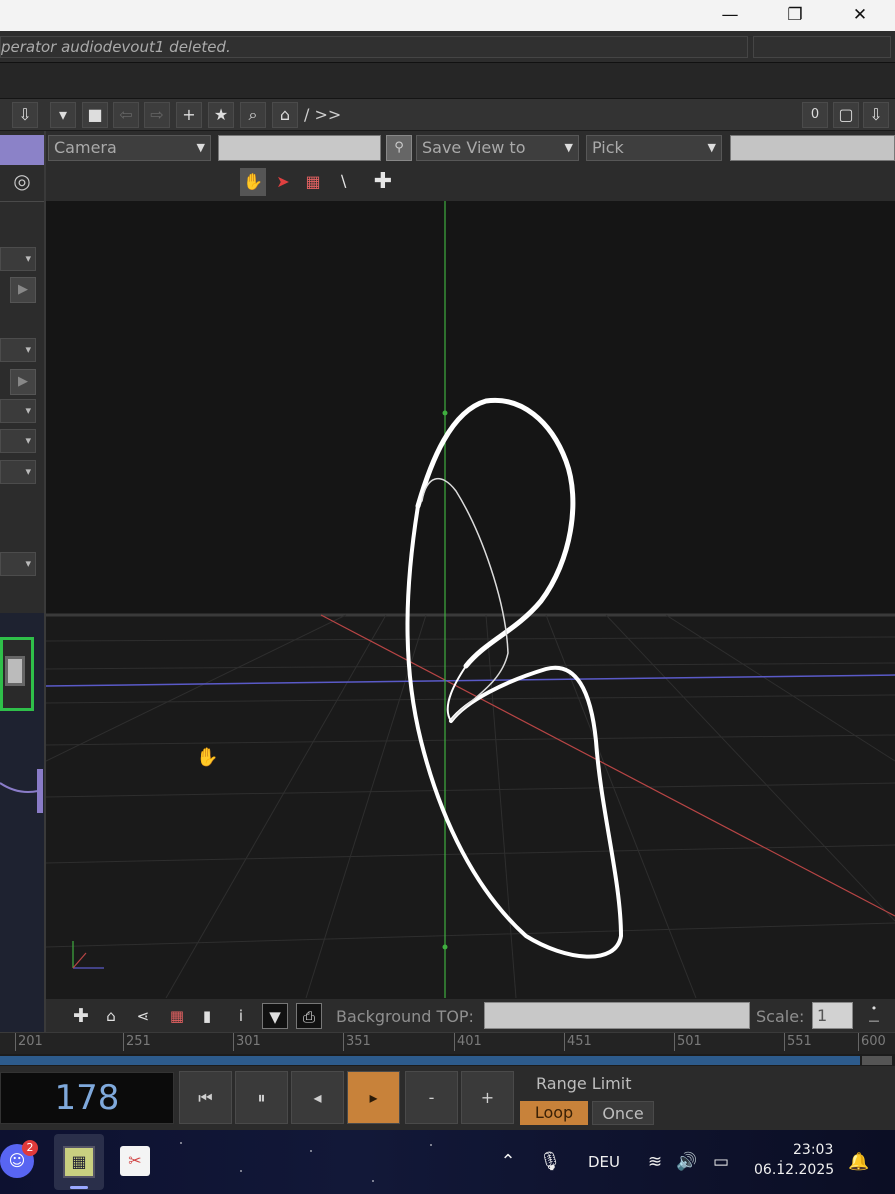 This screenshot has height=1194, width=895. Describe the element at coordinates (780, 1016) in the screenshot. I see `scale-label: Scale:` at that location.